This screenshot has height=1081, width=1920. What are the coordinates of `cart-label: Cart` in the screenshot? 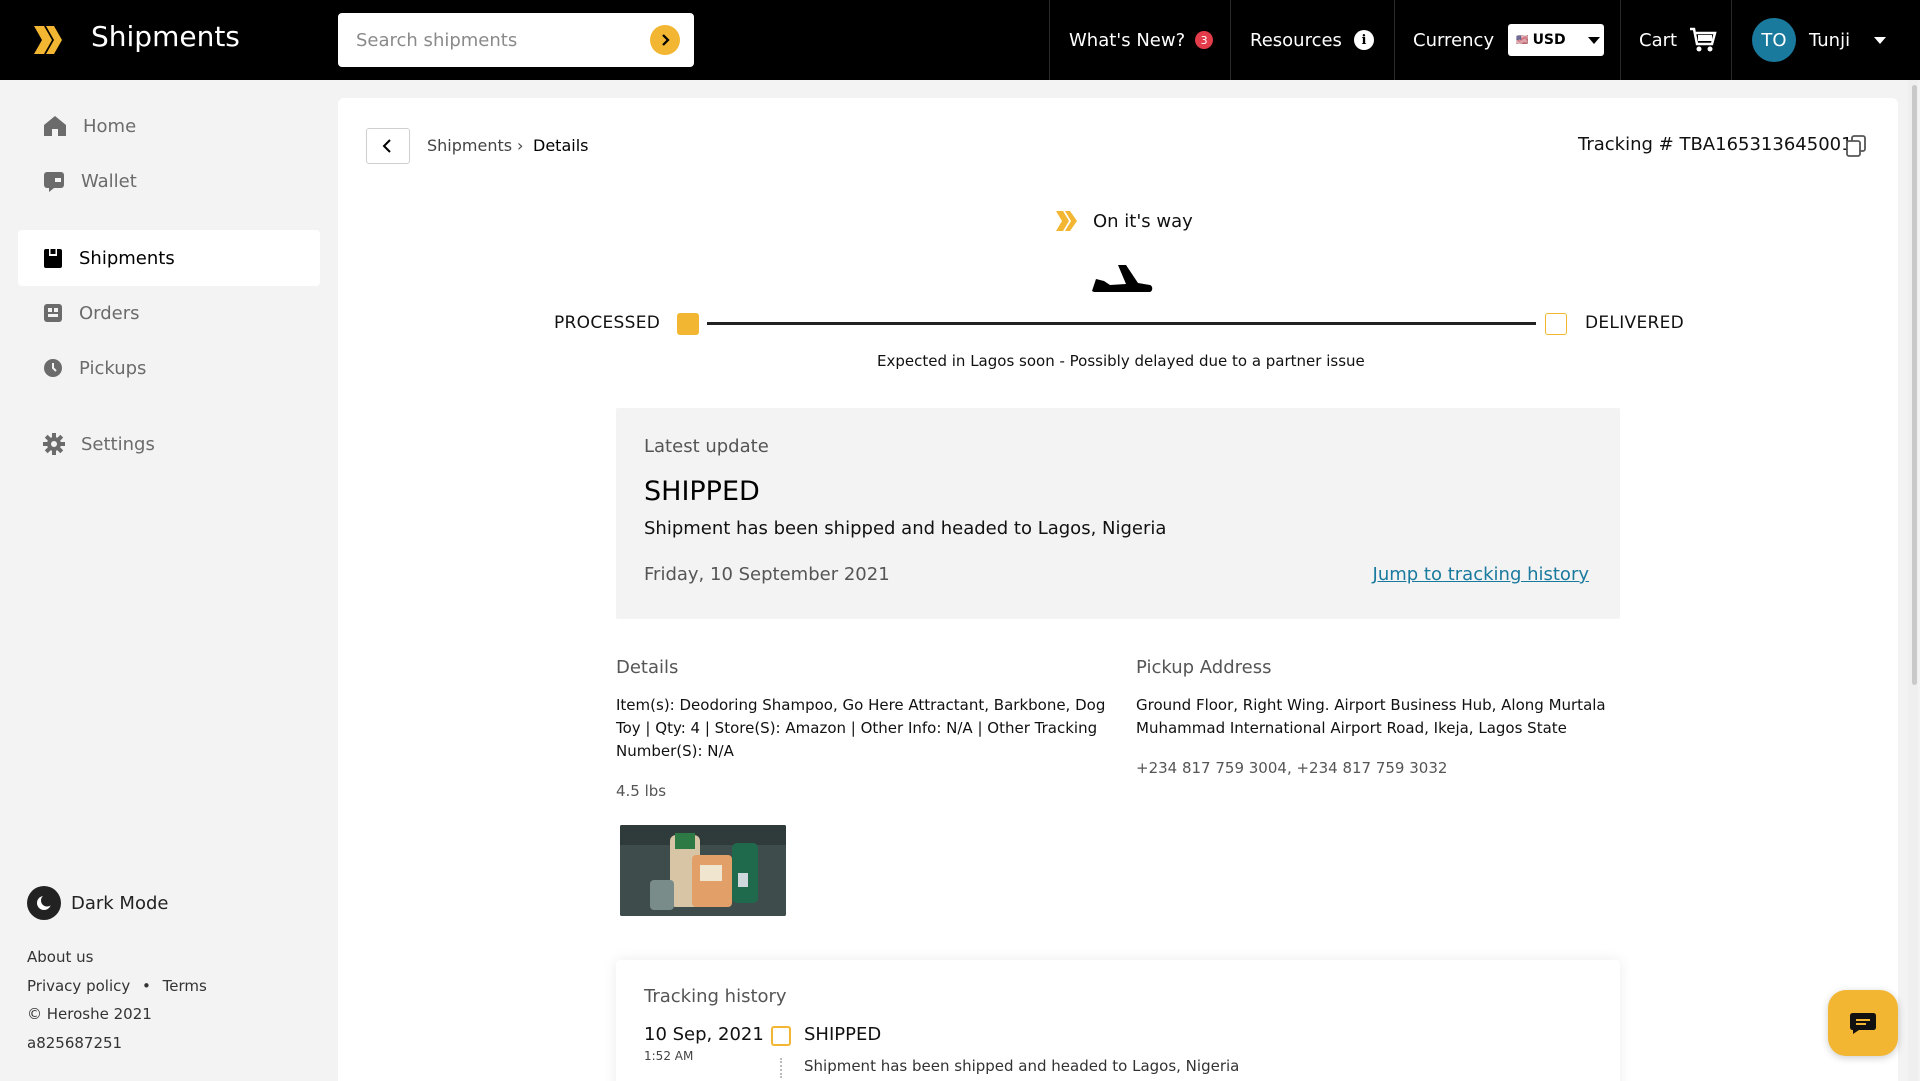 It's located at (1658, 40).